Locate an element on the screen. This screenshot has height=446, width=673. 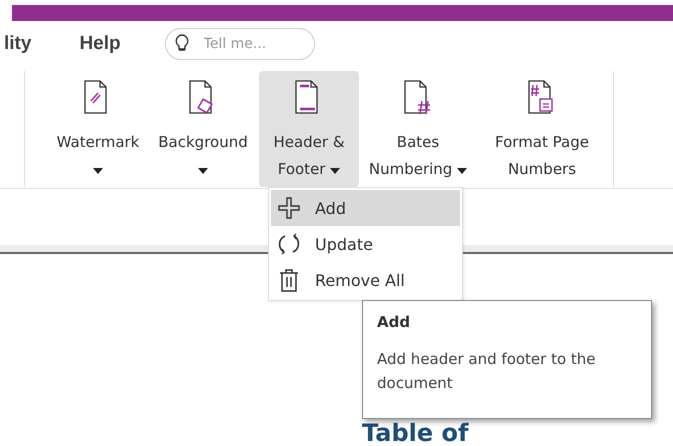
tooltip-text: Add header and footer to the document is located at coordinates (487, 371).